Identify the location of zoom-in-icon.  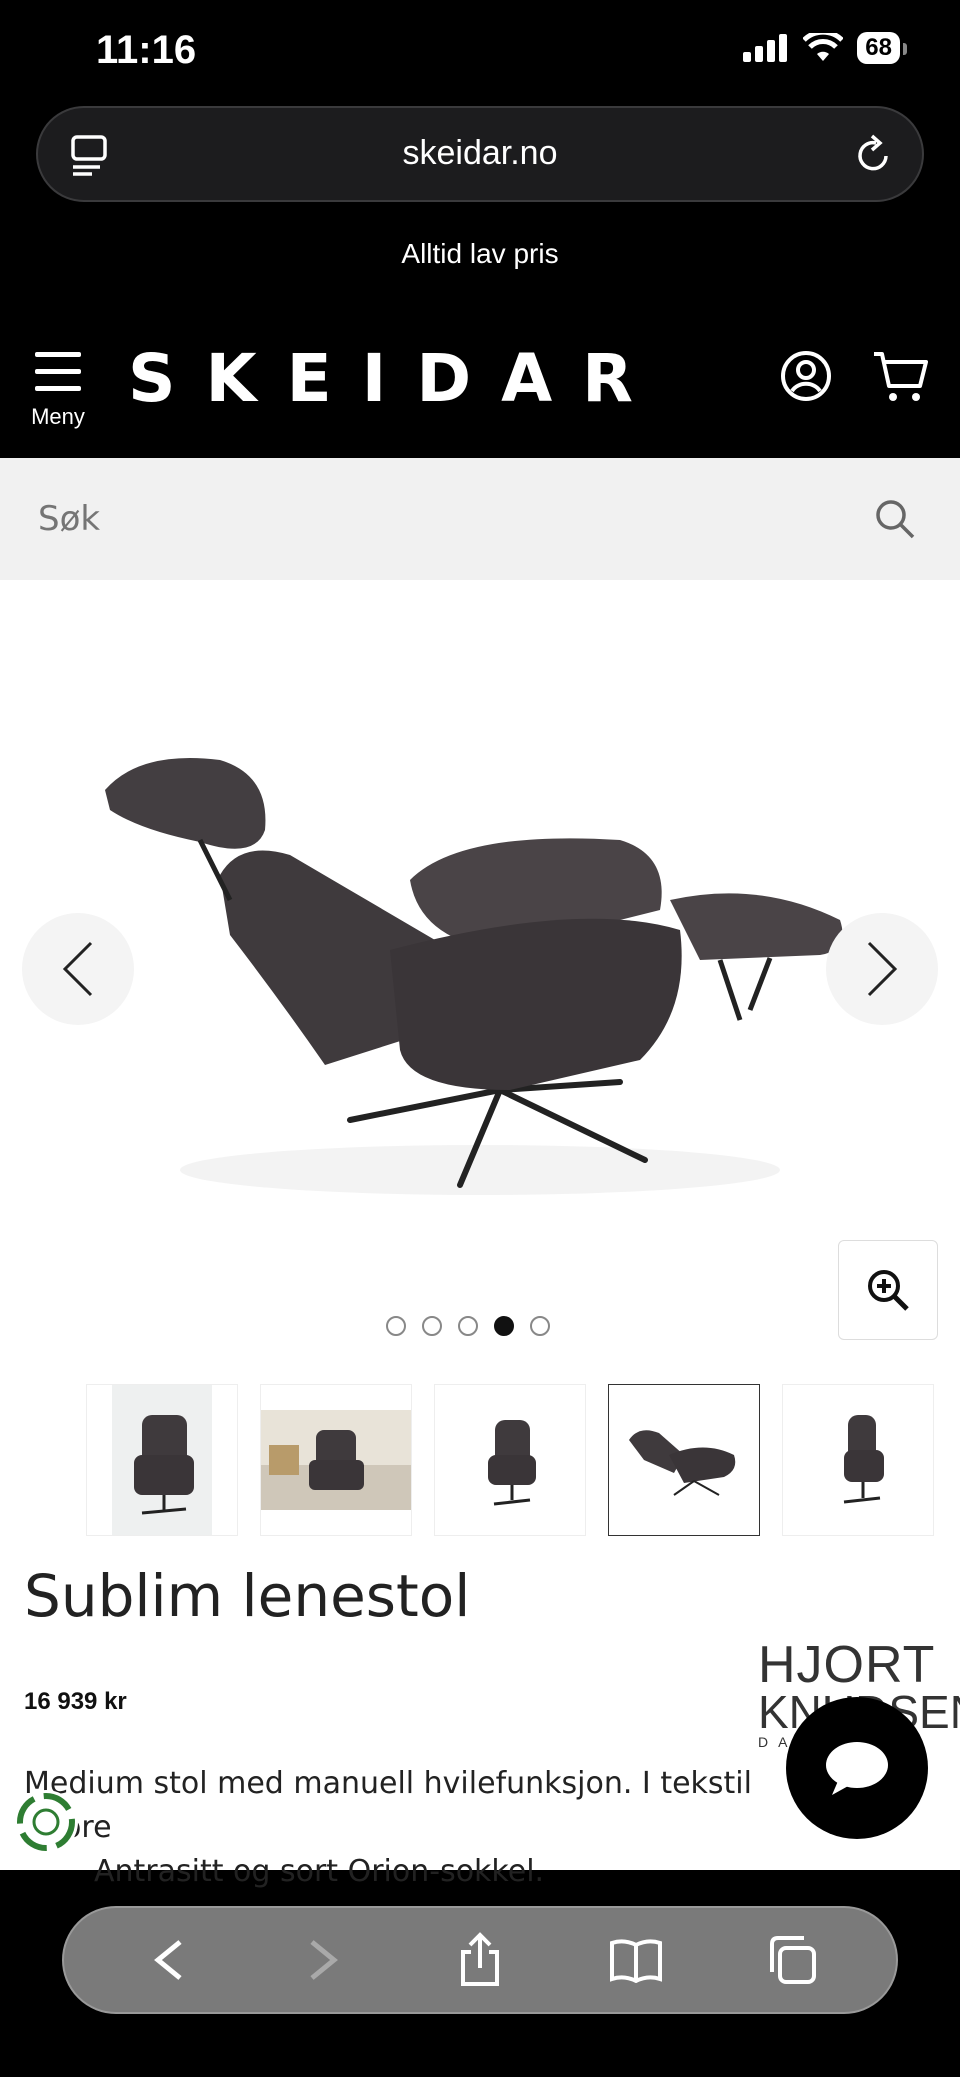
(888, 1290).